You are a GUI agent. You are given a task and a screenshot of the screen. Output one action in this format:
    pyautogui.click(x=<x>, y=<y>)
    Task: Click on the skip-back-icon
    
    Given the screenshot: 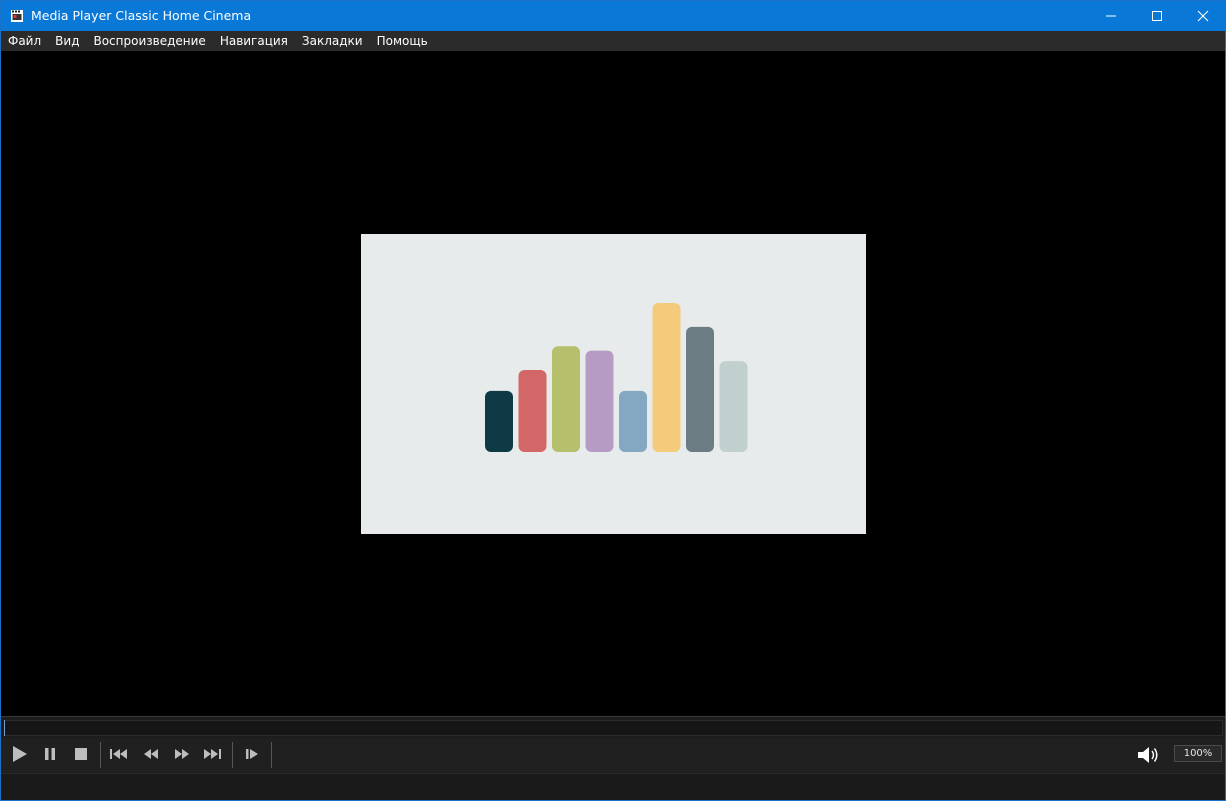 What is the action you would take?
    pyautogui.click(x=118, y=754)
    